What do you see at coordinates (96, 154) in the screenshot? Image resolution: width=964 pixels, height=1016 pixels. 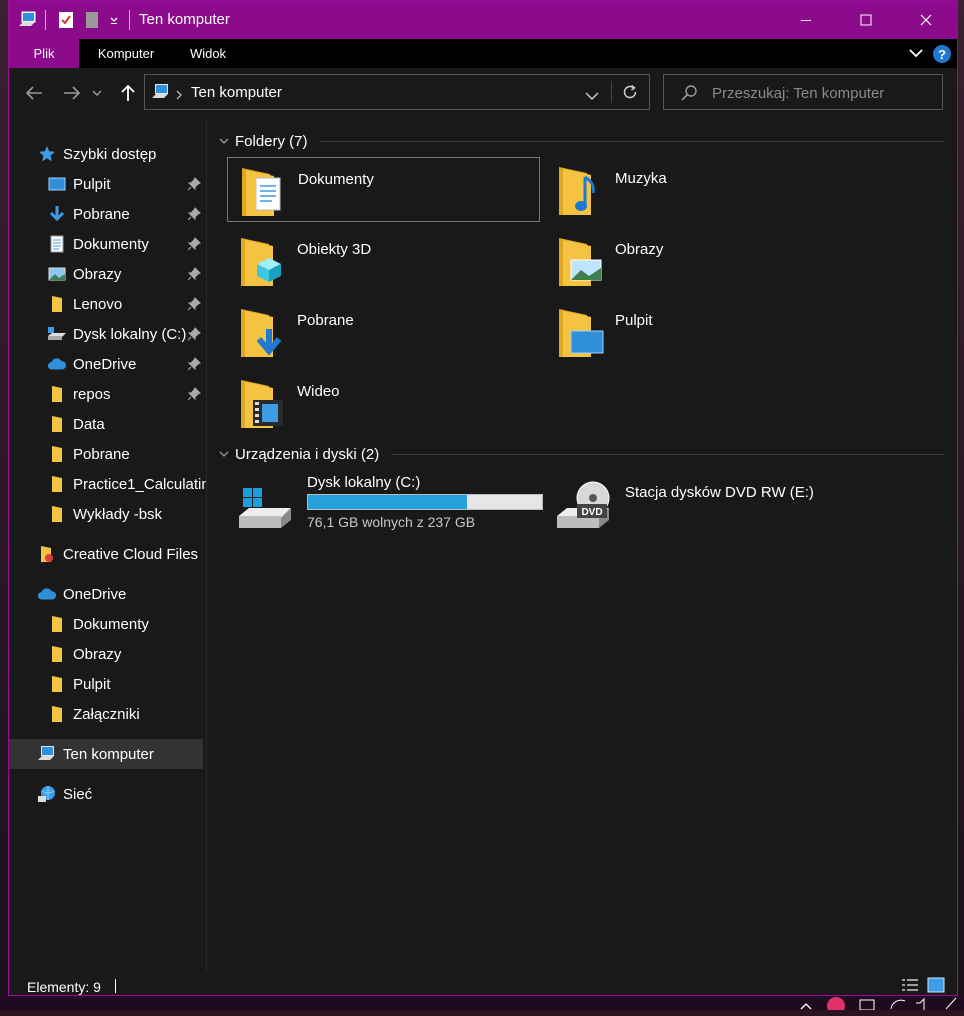 I see `sidebar-item-quick-access: Szybki dostęp` at bounding box center [96, 154].